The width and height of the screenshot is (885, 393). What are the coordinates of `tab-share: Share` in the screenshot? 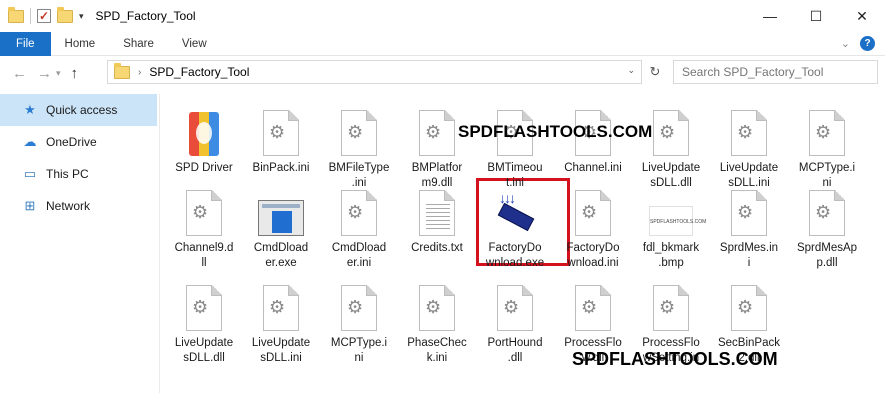 It's located at (138, 44).